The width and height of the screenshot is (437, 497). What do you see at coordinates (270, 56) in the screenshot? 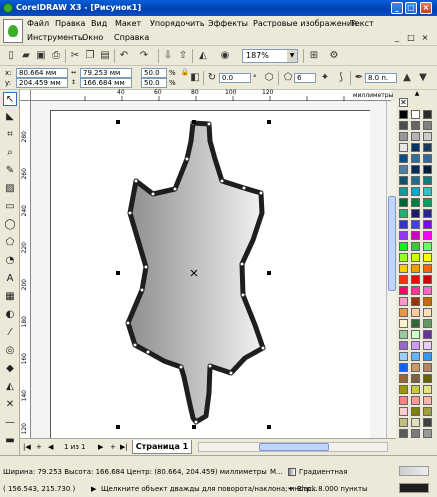
I see `zoom-level-select: 187% ▼` at bounding box center [270, 56].